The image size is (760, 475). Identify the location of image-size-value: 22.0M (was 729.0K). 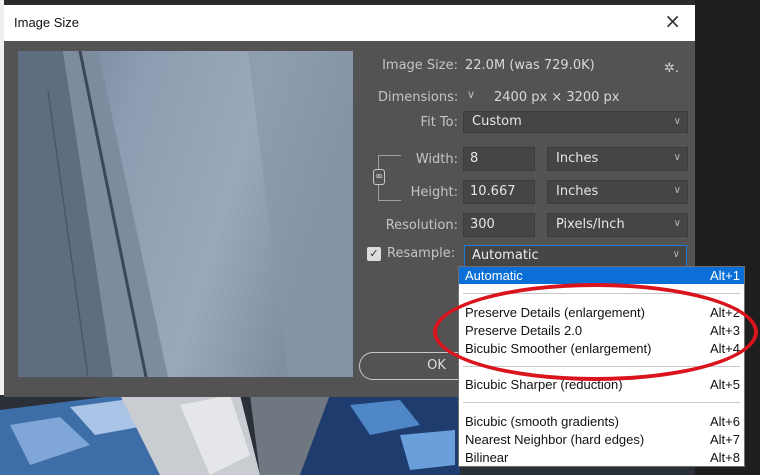
(530, 65).